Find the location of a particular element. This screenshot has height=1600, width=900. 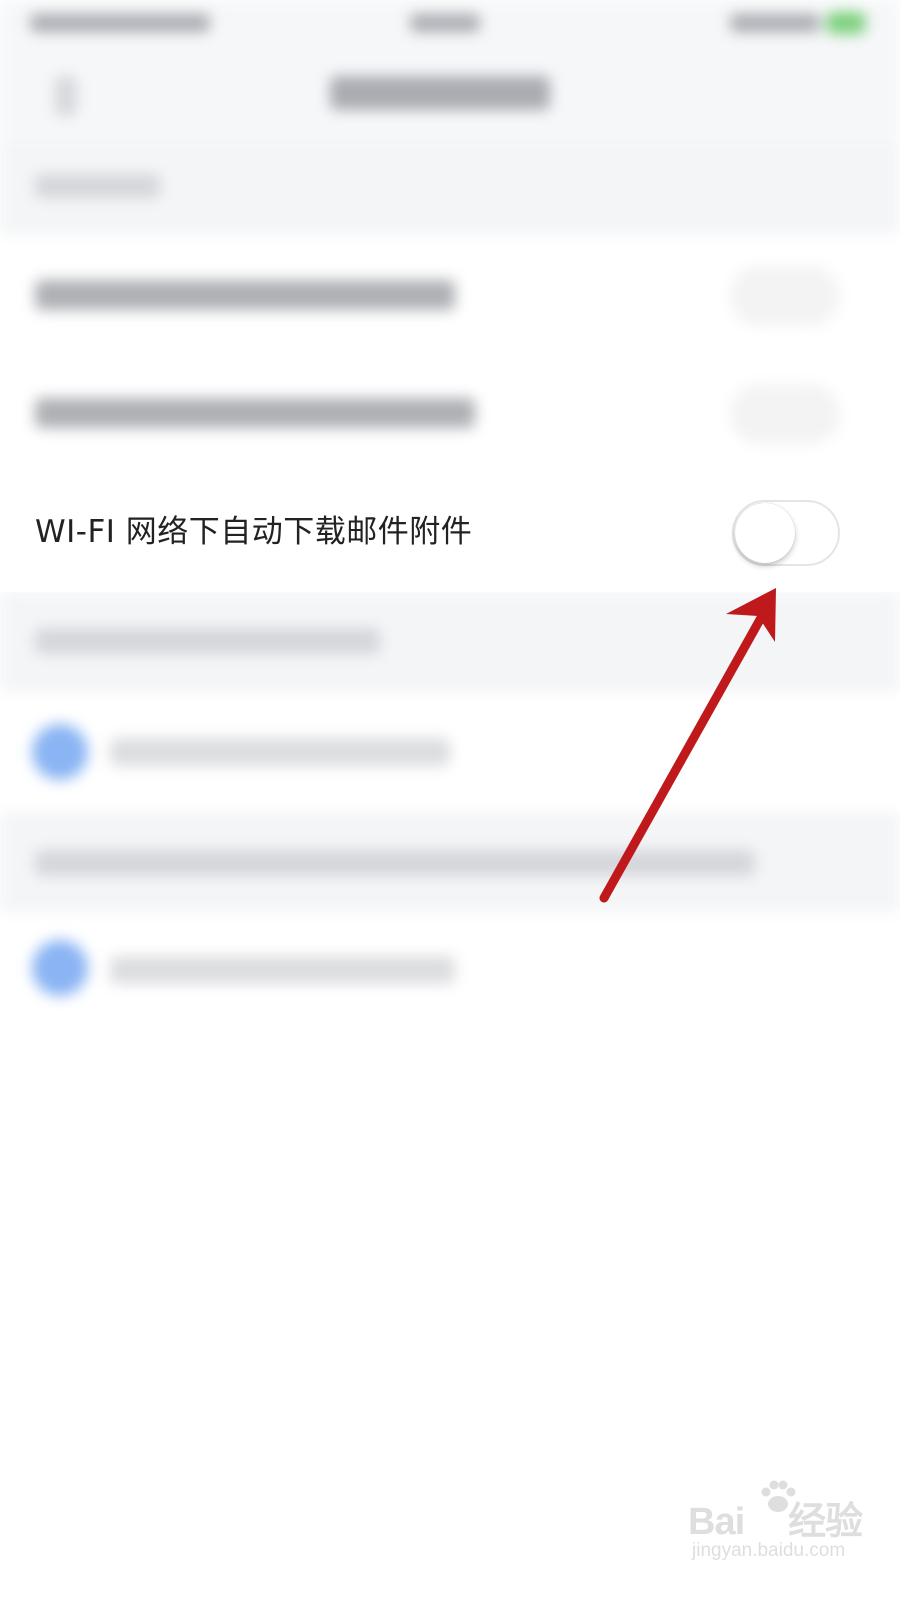

wifi-auto-download-toggle is located at coordinates (786, 533).